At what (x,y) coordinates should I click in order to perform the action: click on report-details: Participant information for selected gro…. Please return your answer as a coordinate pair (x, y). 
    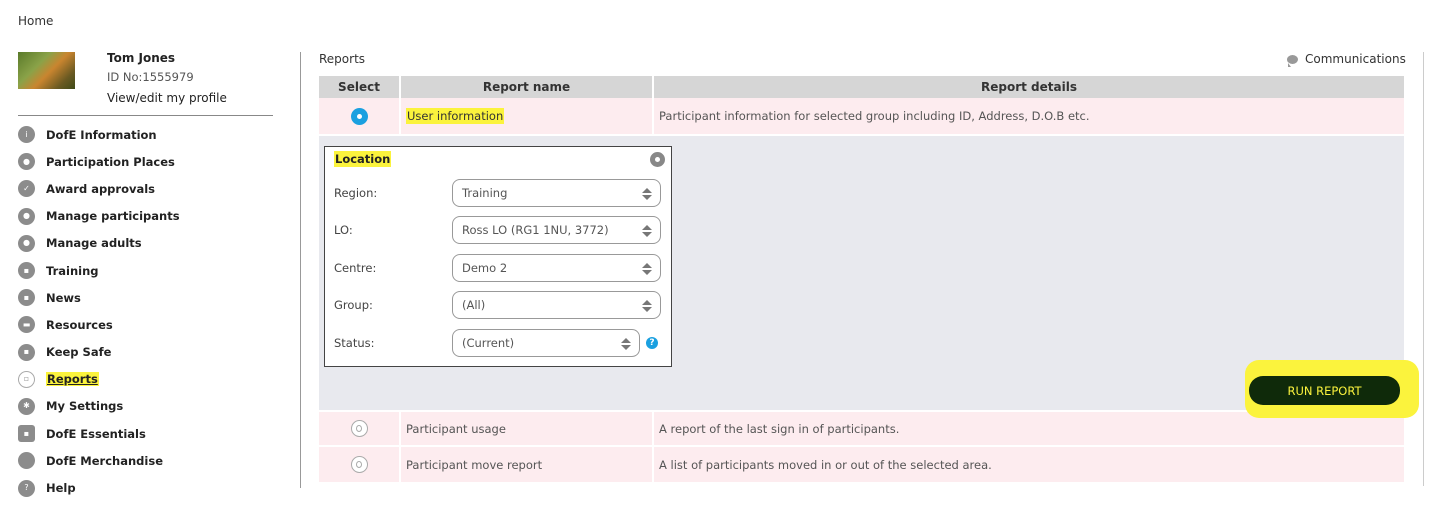
    Looking at the image, I should click on (874, 116).